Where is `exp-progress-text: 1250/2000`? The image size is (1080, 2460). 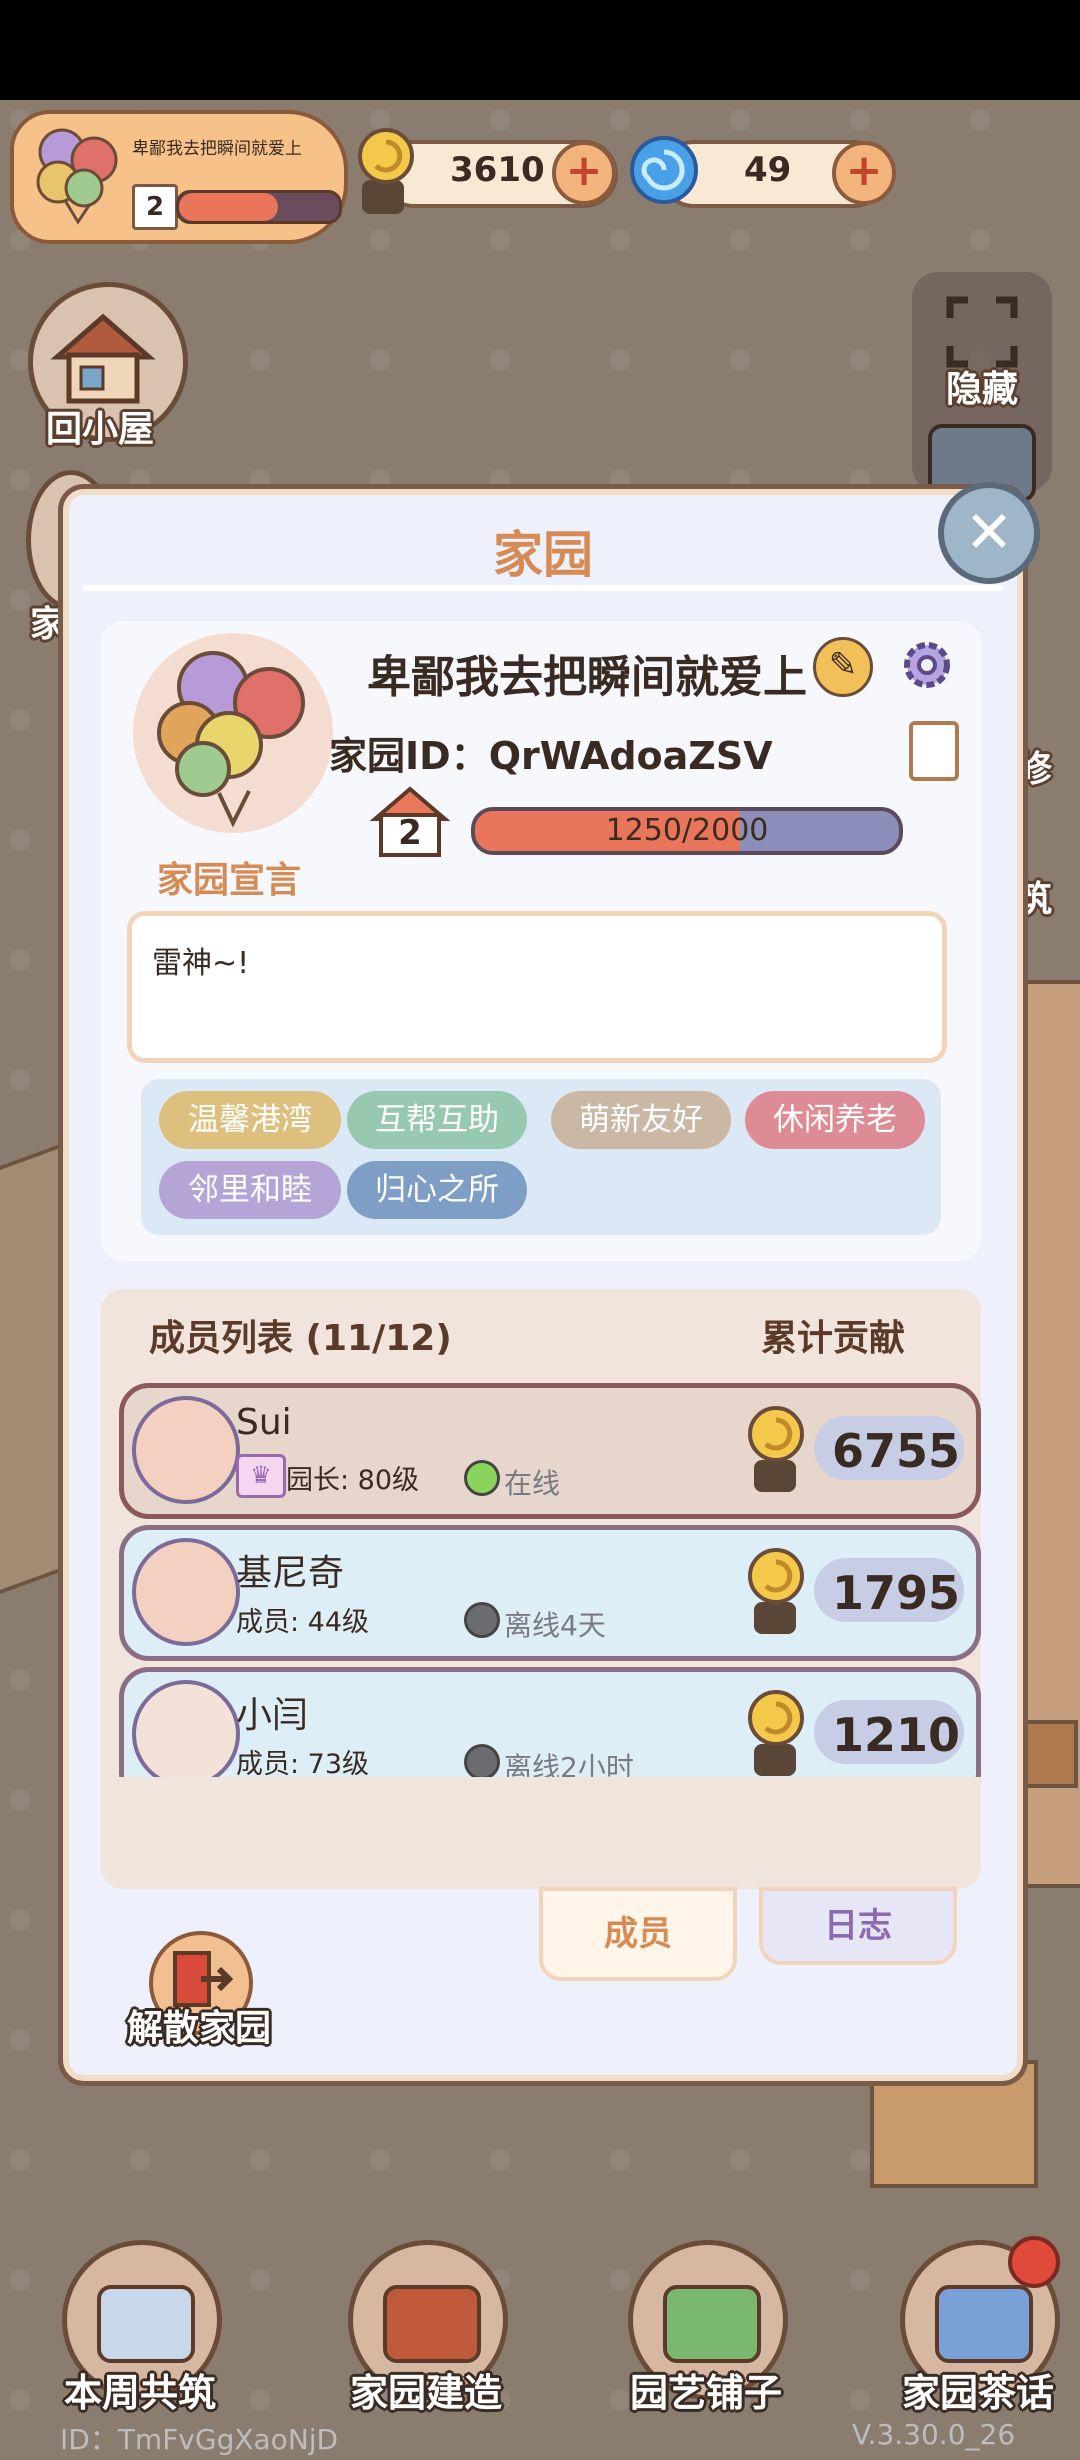
exp-progress-text: 1250/2000 is located at coordinates (687, 830).